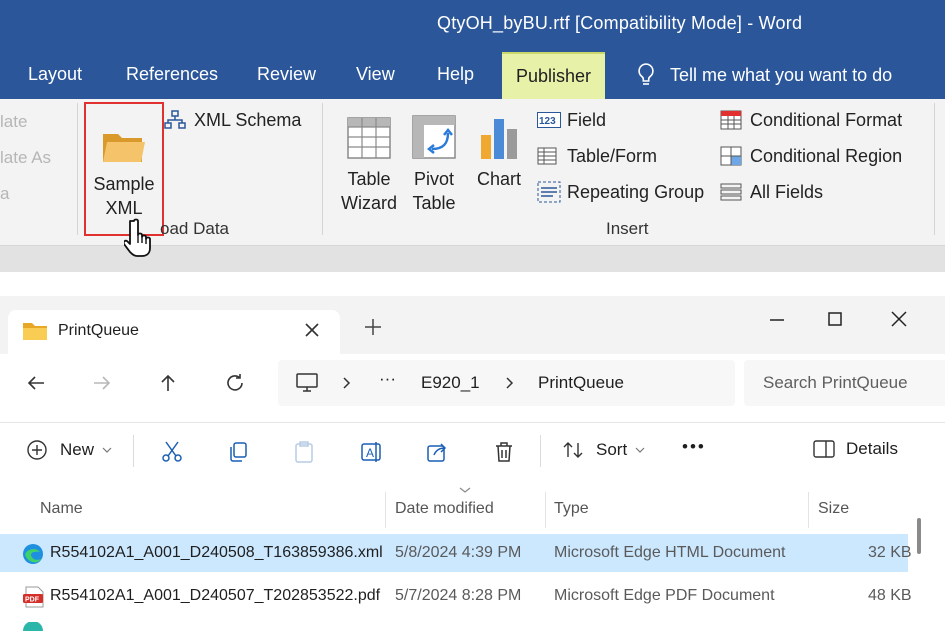 Image resolution: width=945 pixels, height=631 pixels. Describe the element at coordinates (499, 150) in the screenshot. I see `chart-button: Chart` at that location.